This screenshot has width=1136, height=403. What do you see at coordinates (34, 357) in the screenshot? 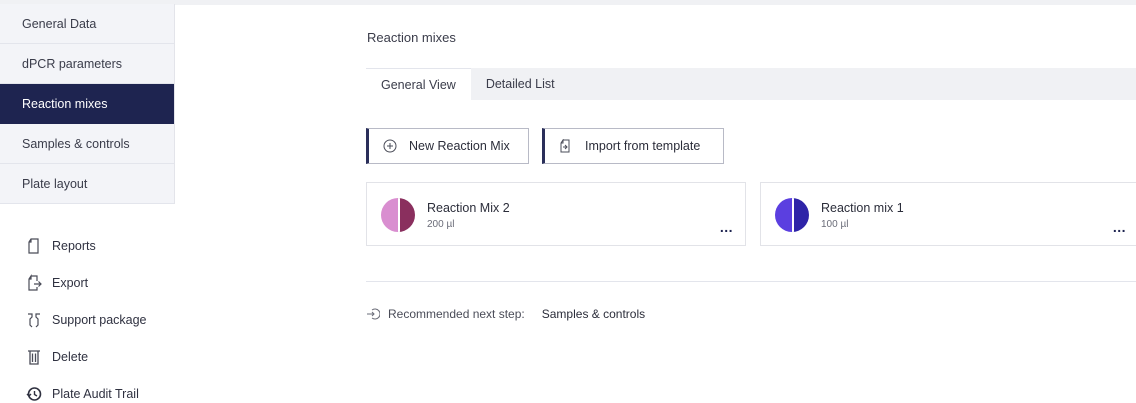
I see `trash-icon` at bounding box center [34, 357].